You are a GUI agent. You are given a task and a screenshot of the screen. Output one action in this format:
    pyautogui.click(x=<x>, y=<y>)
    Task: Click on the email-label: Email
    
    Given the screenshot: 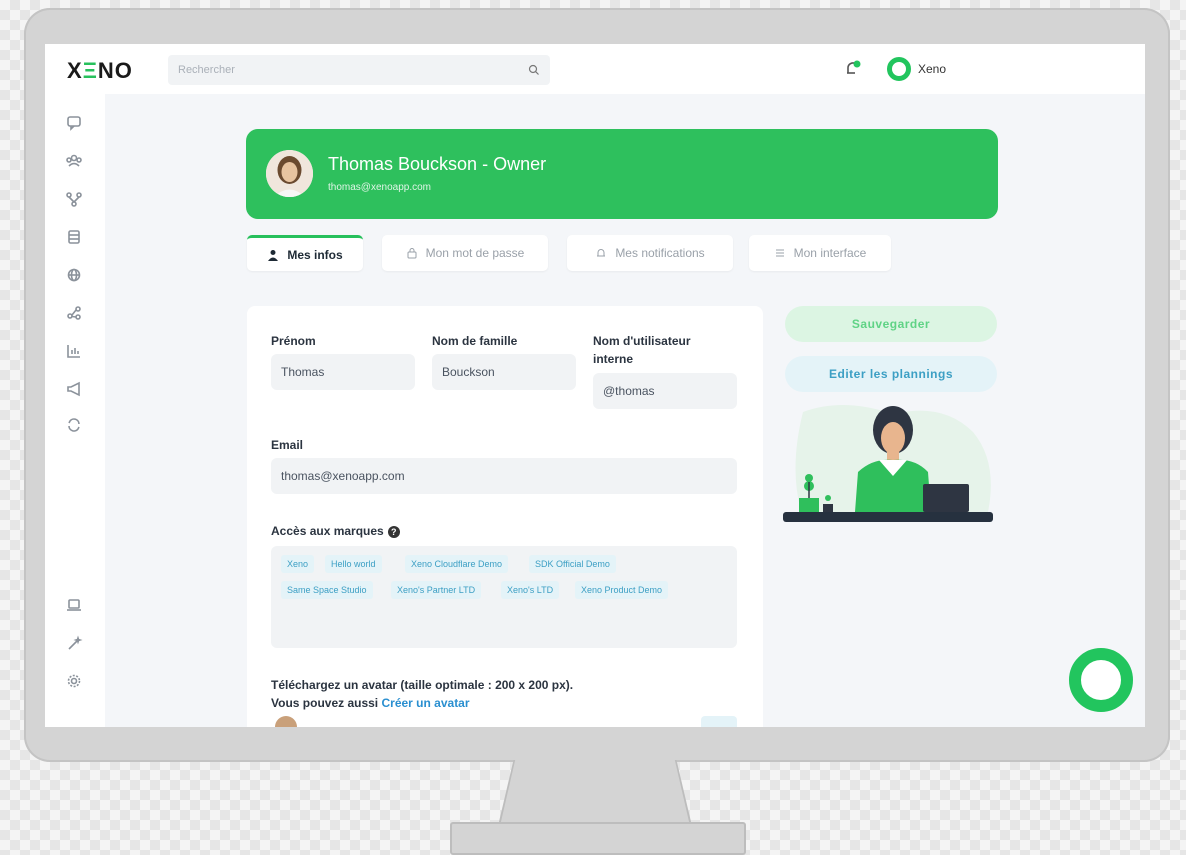 What is the action you would take?
    pyautogui.click(x=287, y=445)
    